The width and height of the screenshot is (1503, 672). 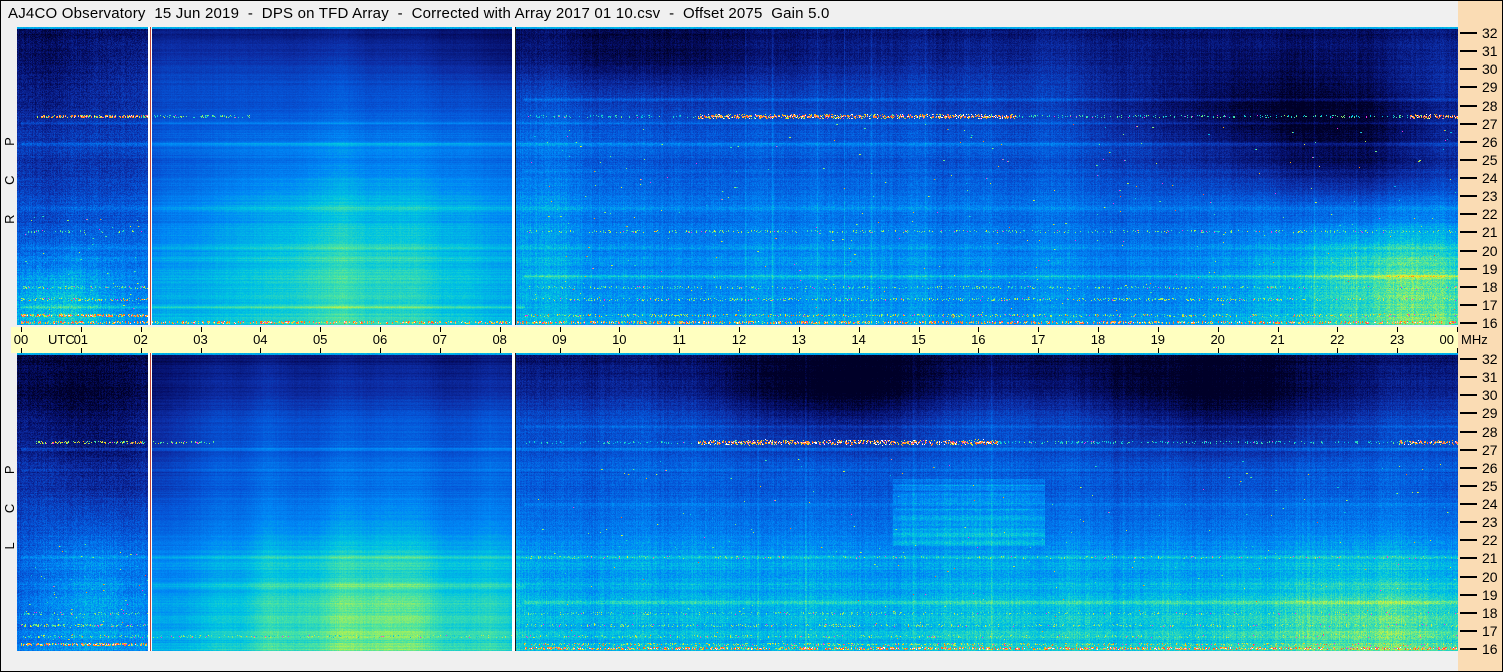 I want to click on hour-label: 21, so click(x=1277, y=339).